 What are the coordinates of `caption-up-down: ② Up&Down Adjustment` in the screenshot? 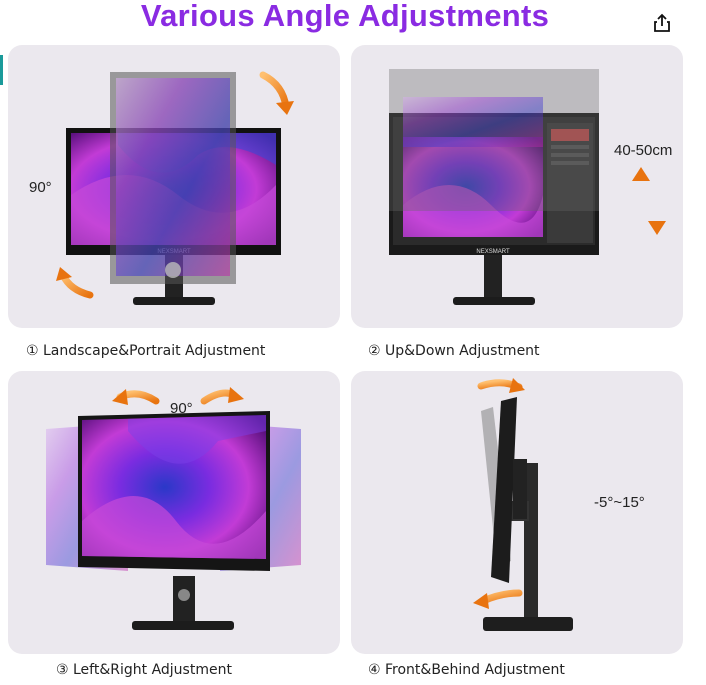 It's located at (454, 351).